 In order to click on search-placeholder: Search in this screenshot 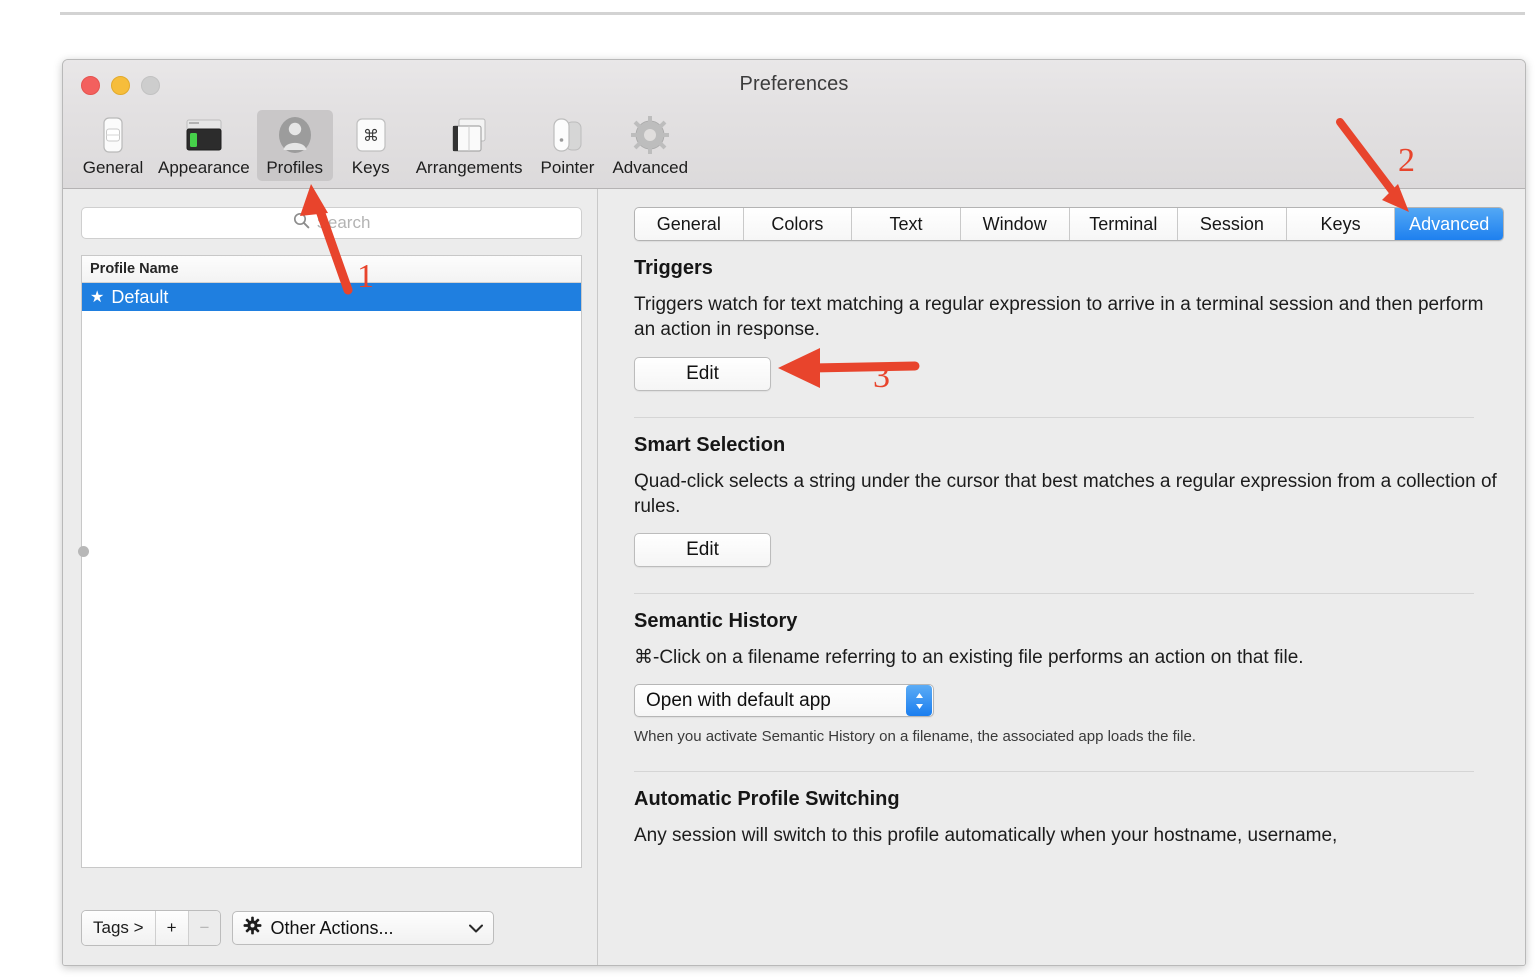, I will do `click(343, 222)`.